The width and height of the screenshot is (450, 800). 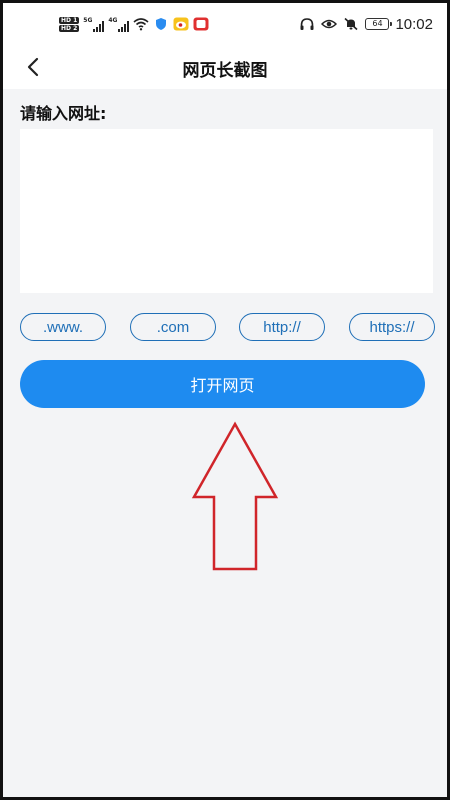 I want to click on network-label-4g: 4G, so click(x=113, y=20).